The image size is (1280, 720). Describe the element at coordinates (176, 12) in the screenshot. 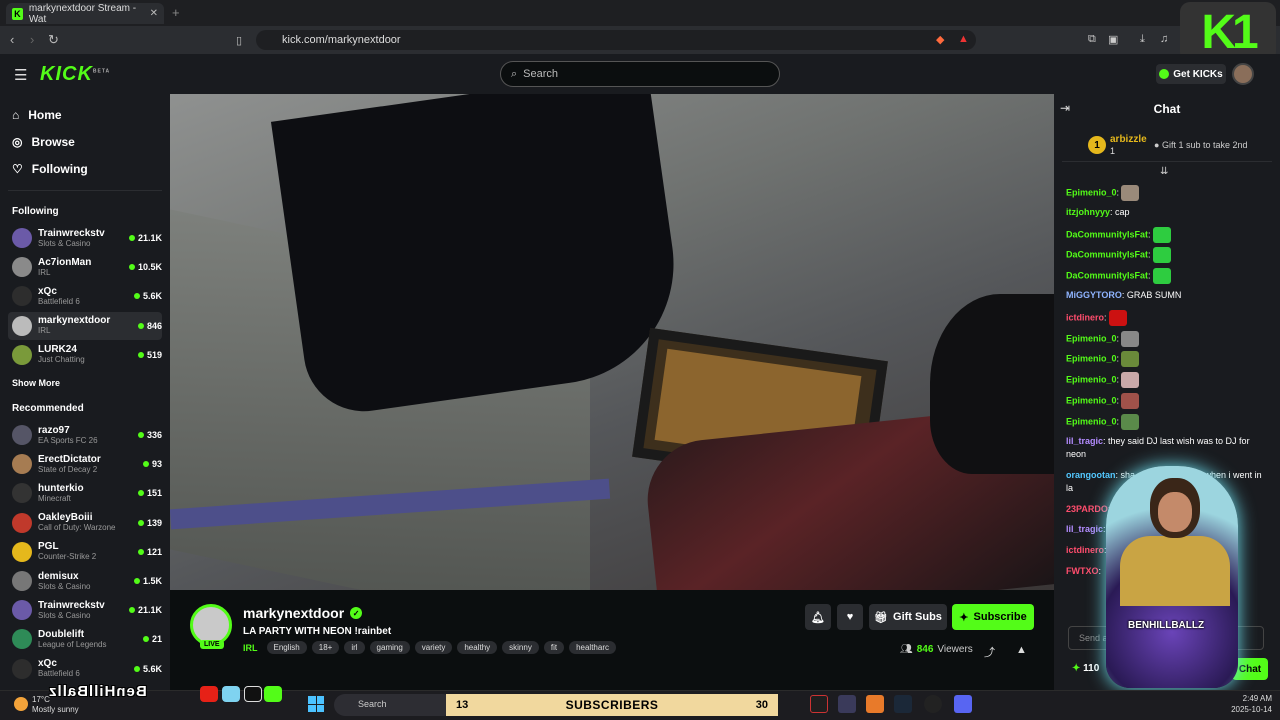

I see `new-tab-button: +` at that location.